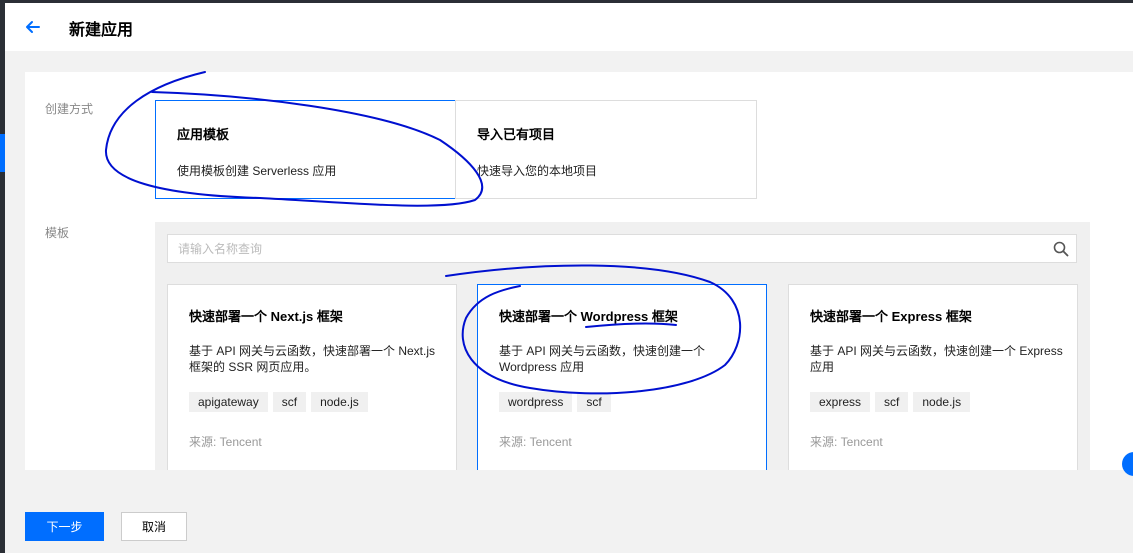 This screenshot has height=553, width=1133. I want to click on back-arrow-icon, so click(33, 27).